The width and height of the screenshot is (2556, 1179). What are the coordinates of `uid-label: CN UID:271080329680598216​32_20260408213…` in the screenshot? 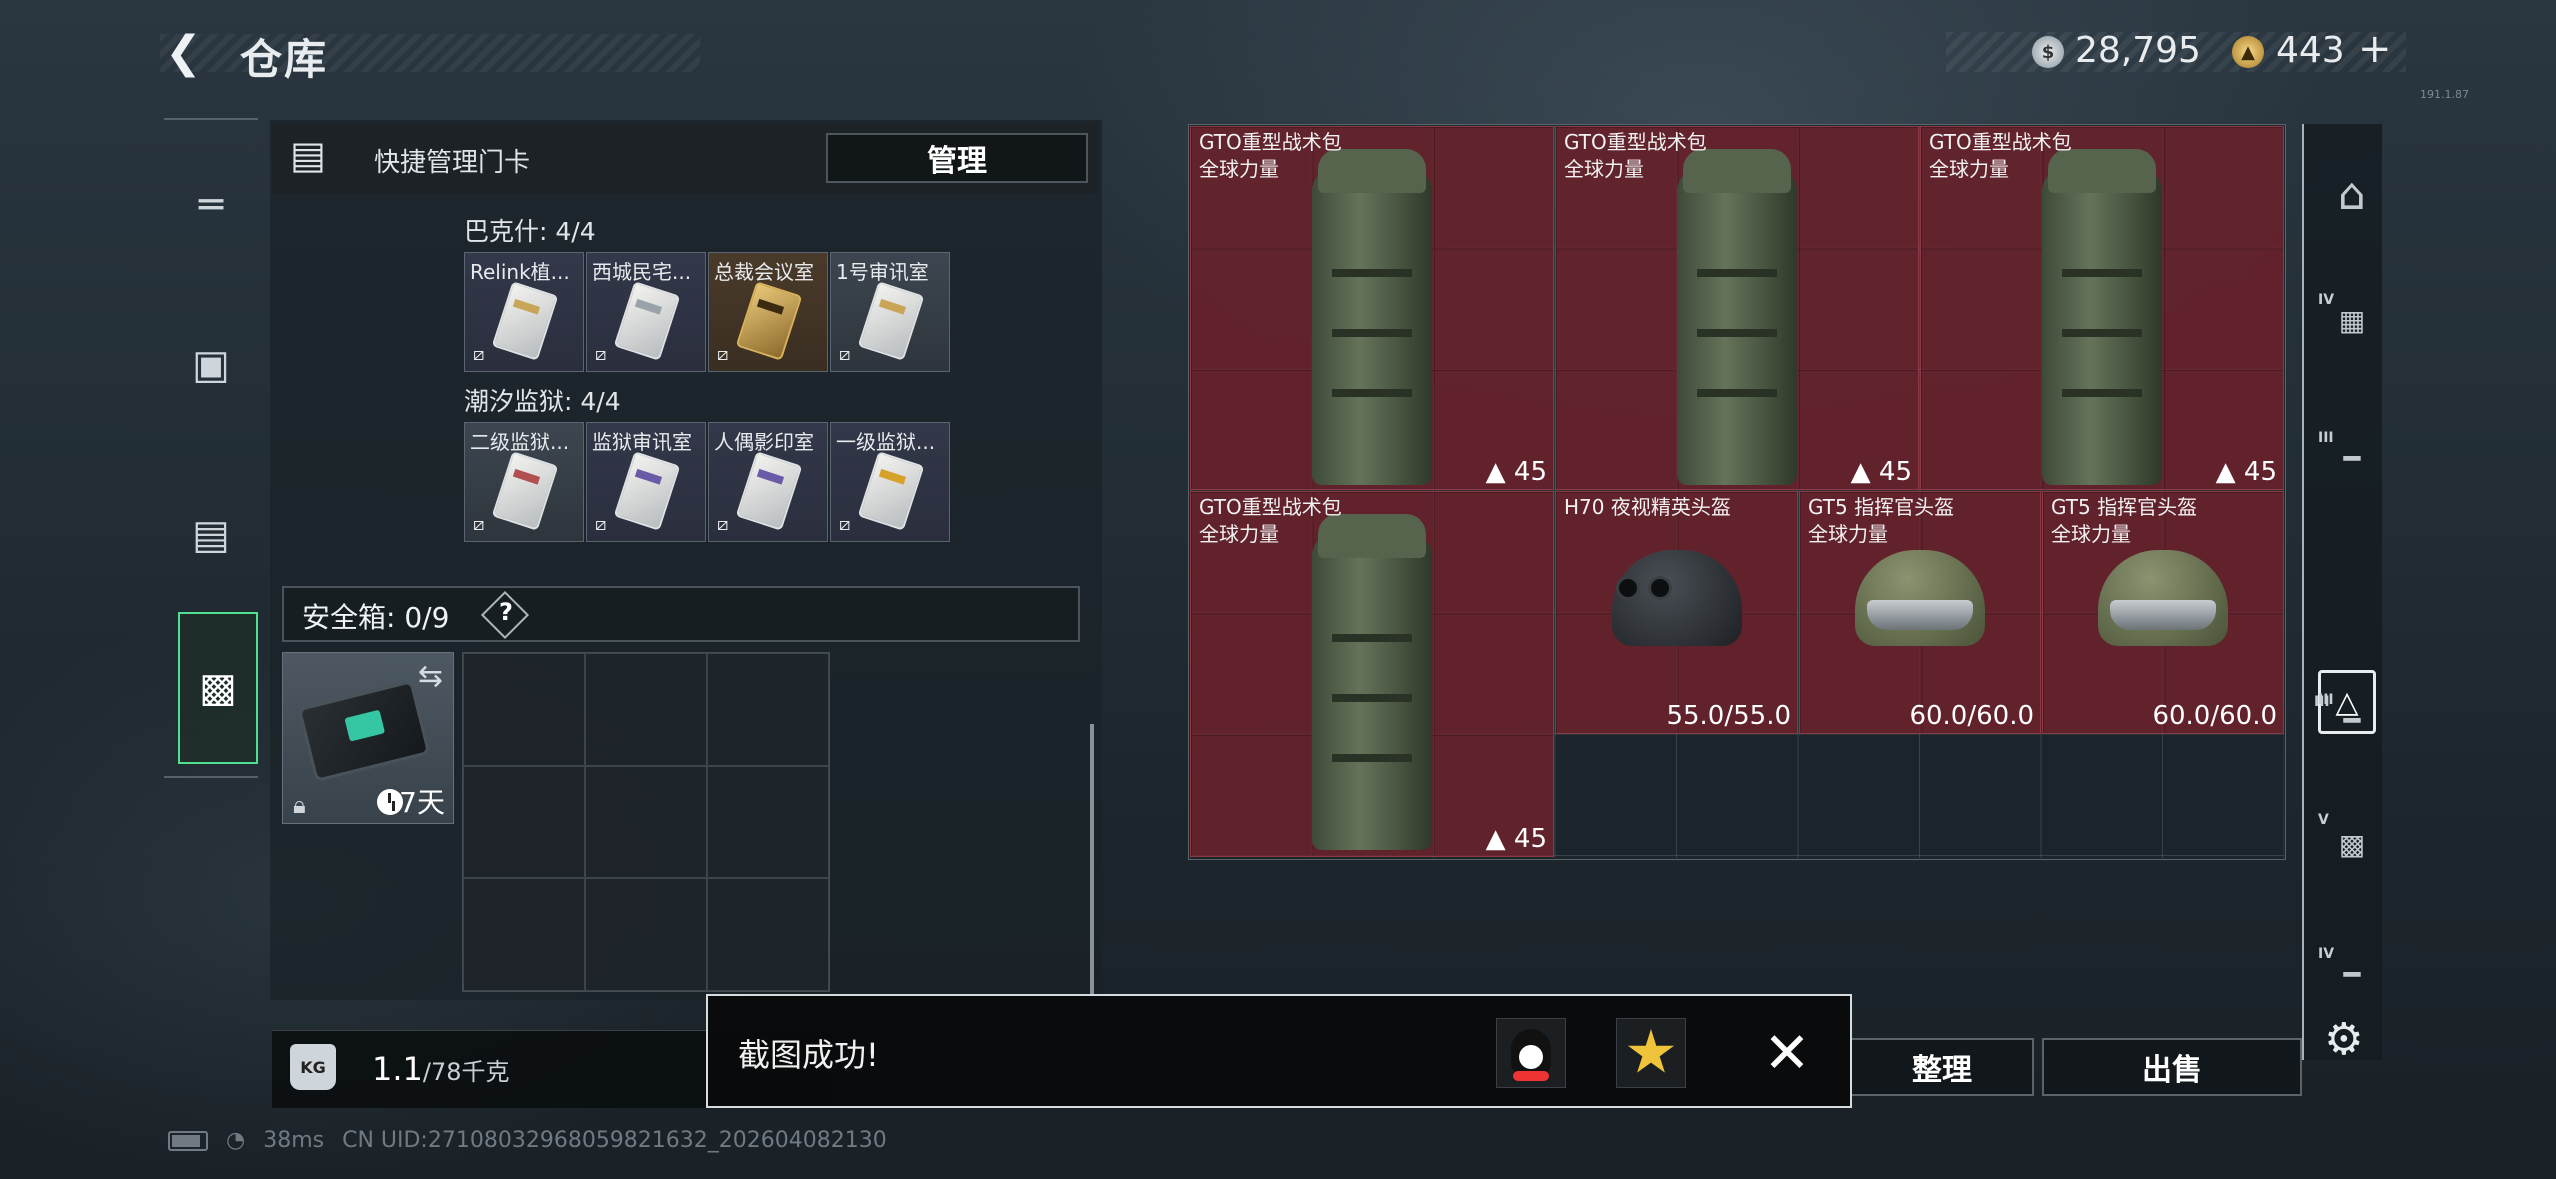 It's located at (614, 1140).